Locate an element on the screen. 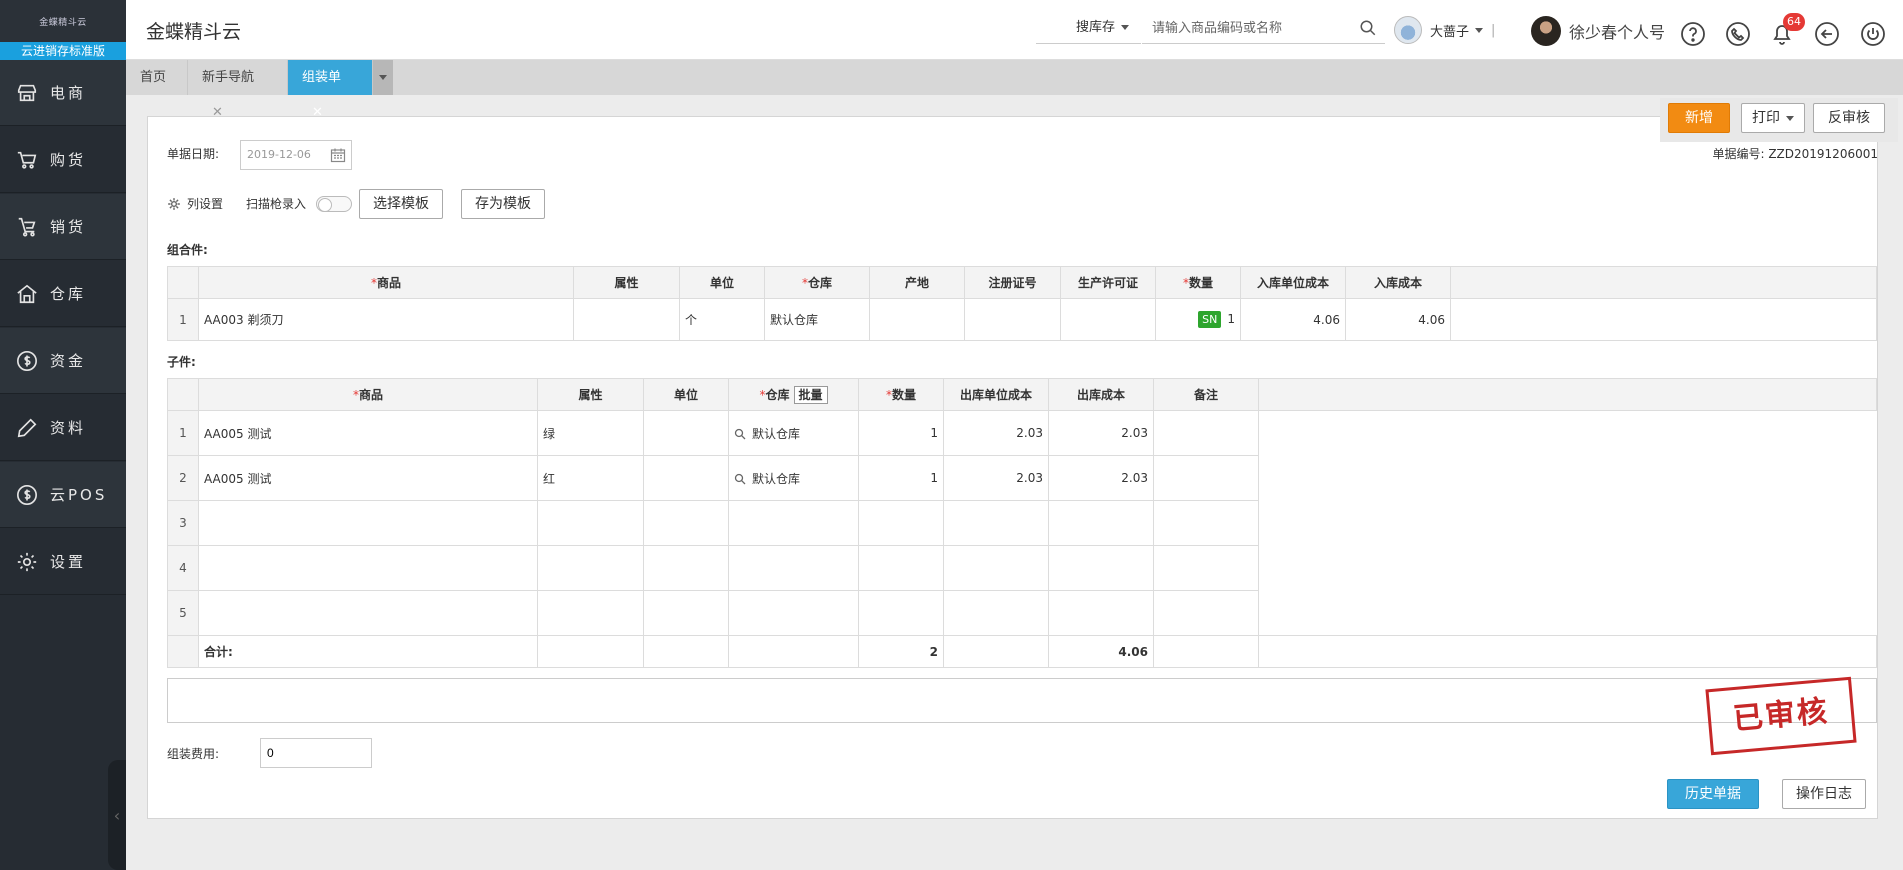 The height and width of the screenshot is (870, 1903). table-row: 1 AA003 剃须刀 个 默认仓库 SN 1 4.06 4.06 is located at coordinates (1022, 319).